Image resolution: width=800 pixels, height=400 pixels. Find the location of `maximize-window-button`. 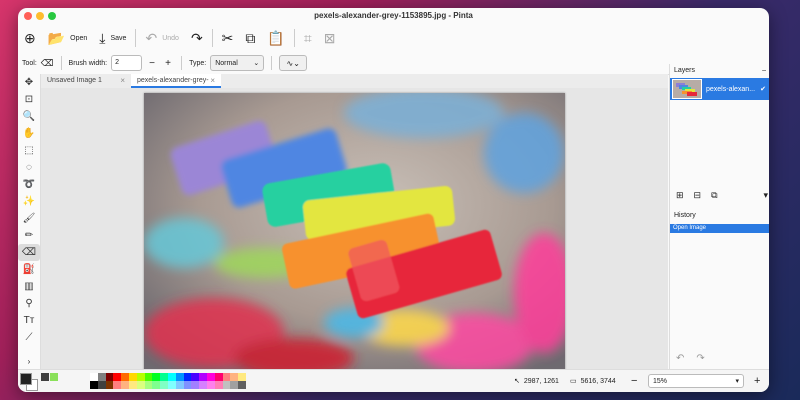

maximize-window-button is located at coordinates (52, 16).